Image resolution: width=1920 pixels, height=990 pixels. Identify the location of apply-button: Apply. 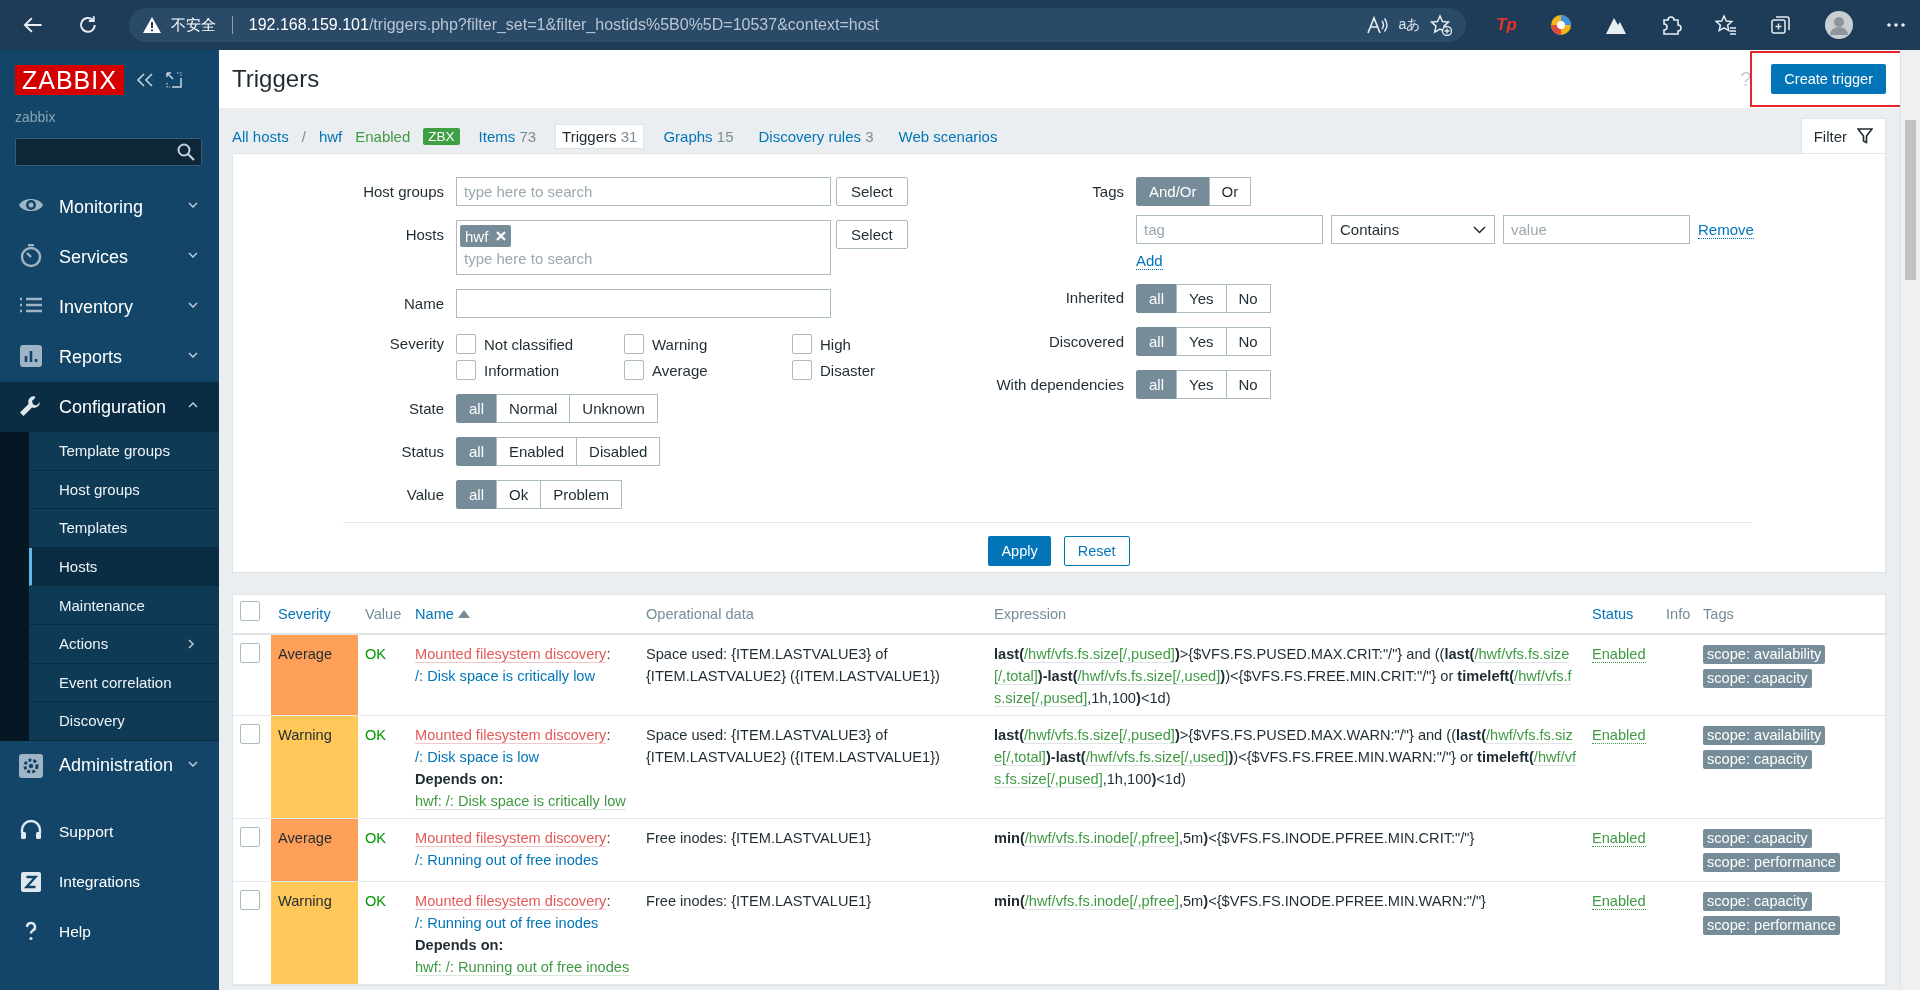
(1019, 551).